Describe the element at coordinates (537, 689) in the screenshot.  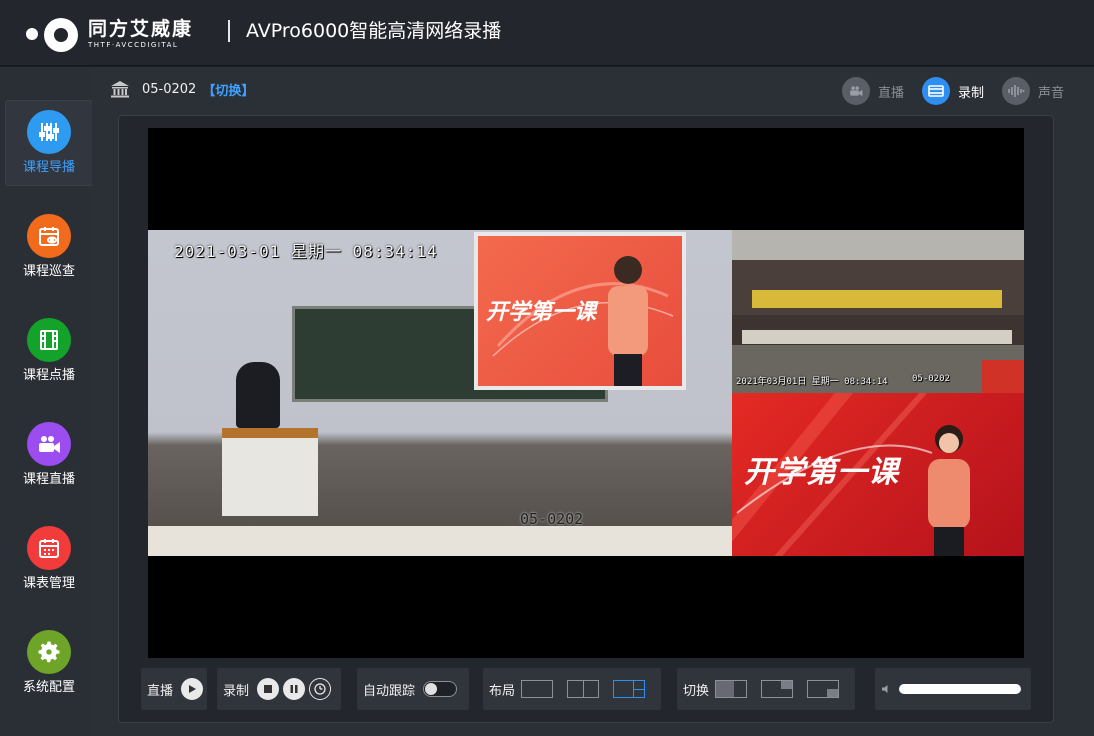
I see `layout-single-button` at that location.